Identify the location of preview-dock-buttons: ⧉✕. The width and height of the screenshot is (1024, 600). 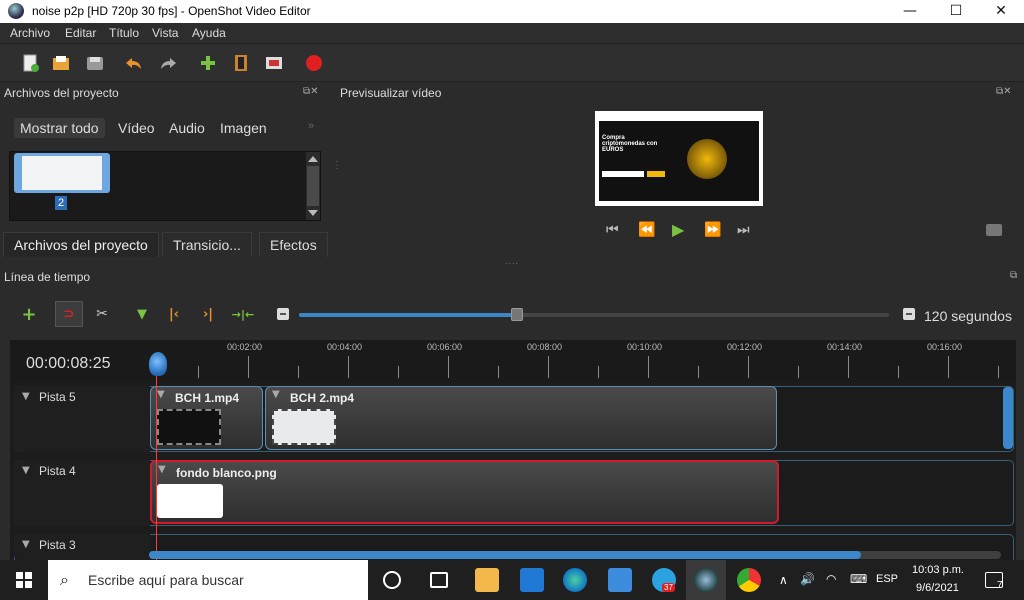
(1004, 91).